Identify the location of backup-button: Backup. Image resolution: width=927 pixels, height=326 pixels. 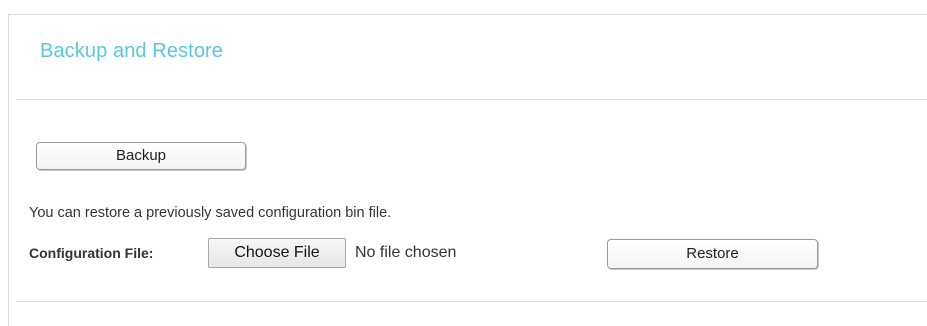
(141, 156).